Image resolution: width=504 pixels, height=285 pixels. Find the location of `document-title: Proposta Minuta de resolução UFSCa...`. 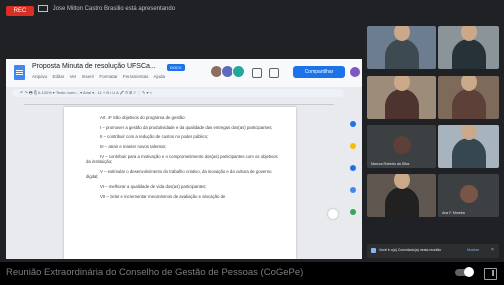

document-title: Proposta Minuta de resolução UFSCa... is located at coordinates (94, 66).